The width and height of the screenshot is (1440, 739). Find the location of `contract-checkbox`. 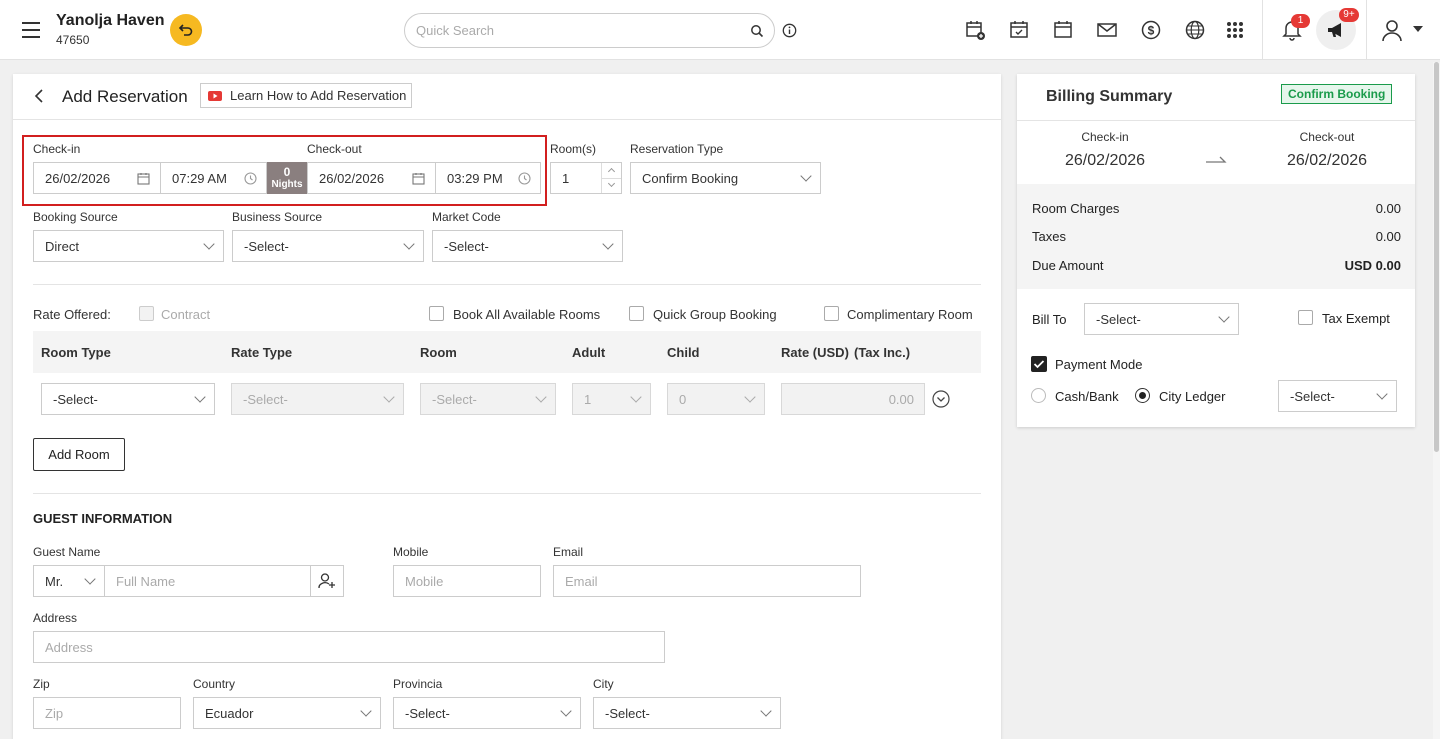

contract-checkbox is located at coordinates (146, 313).